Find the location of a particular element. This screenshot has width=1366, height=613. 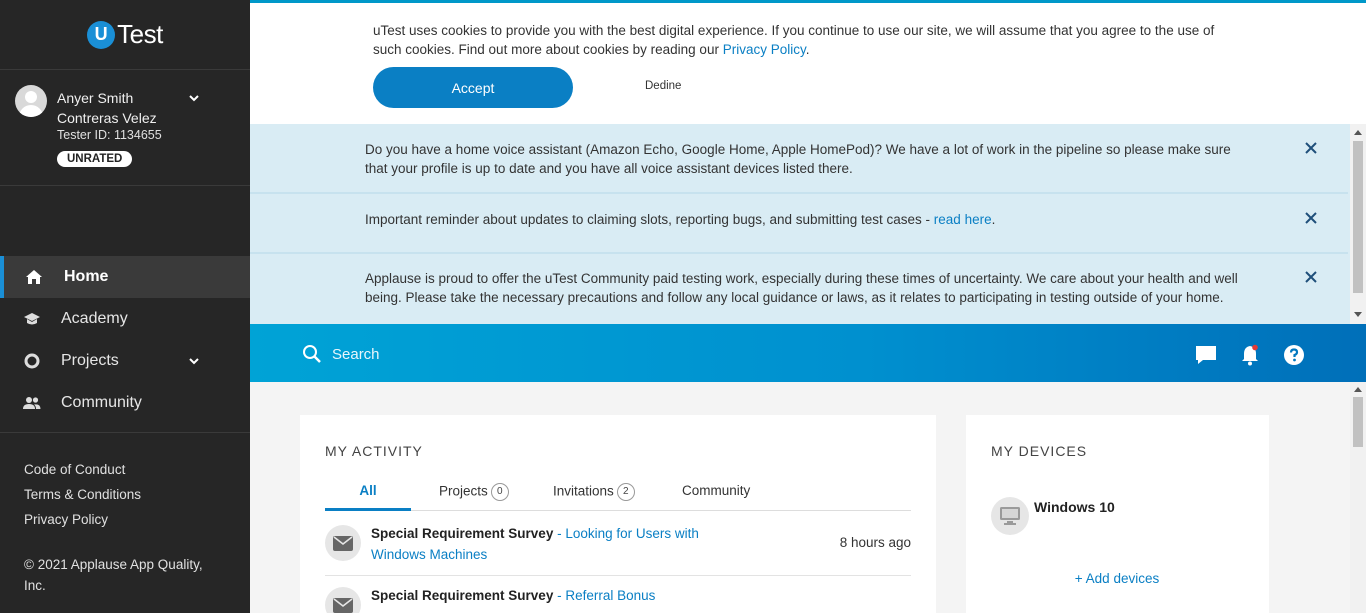

tab-invitations: Invitations 2 is located at coordinates (594, 497).